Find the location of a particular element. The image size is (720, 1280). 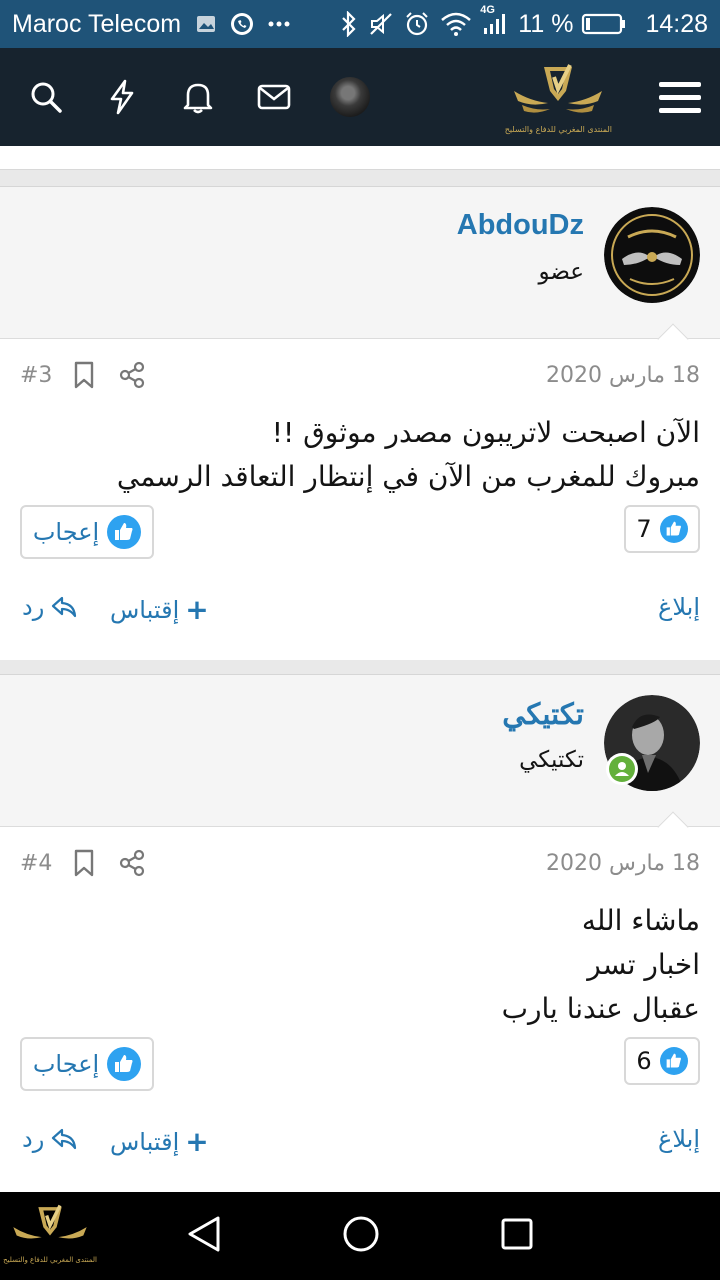

gallery-icon is located at coordinates (206, 24).